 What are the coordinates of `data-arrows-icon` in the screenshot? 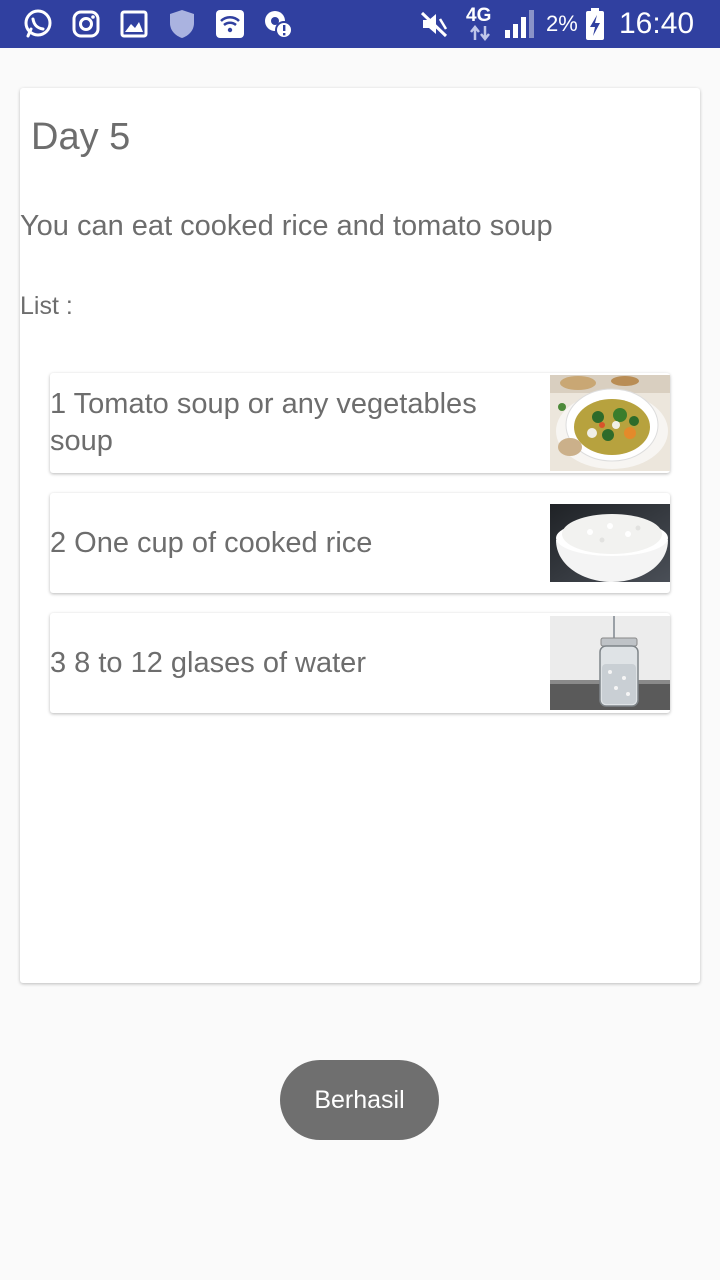 It's located at (480, 33).